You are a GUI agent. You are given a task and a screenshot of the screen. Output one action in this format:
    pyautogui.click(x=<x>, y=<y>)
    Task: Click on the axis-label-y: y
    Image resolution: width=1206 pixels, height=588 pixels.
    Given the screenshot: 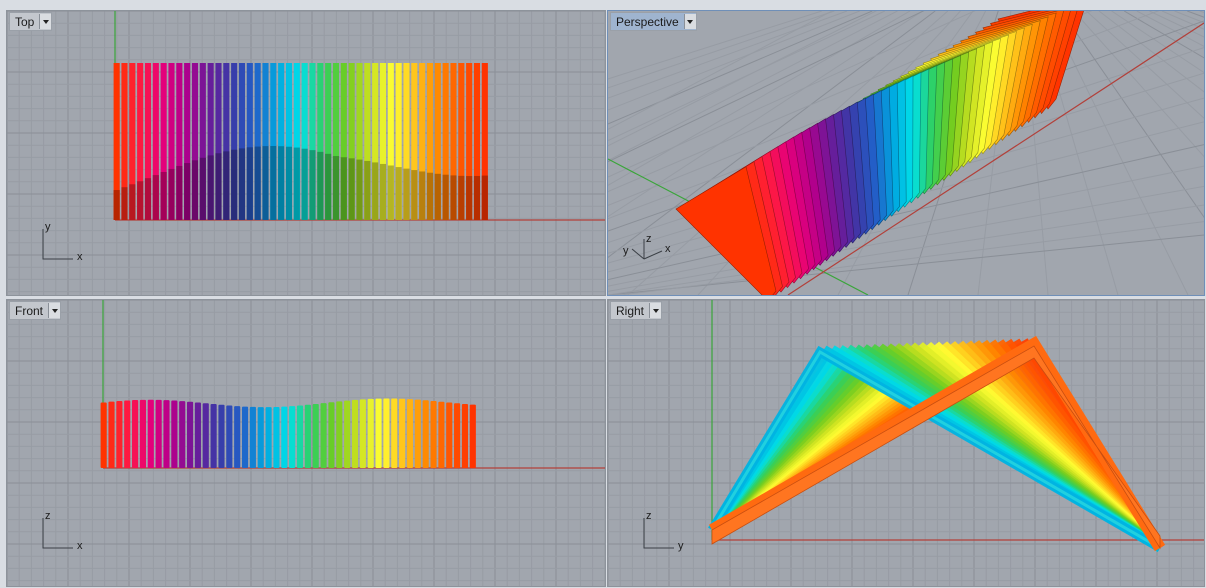 What is the action you would take?
    pyautogui.click(x=626, y=251)
    